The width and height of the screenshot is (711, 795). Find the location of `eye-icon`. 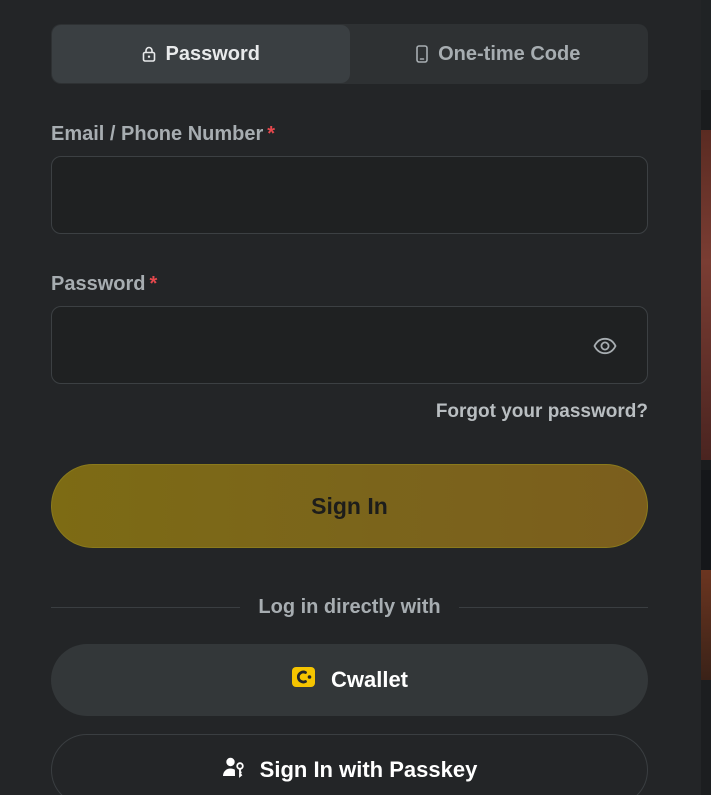

eye-icon is located at coordinates (605, 348).